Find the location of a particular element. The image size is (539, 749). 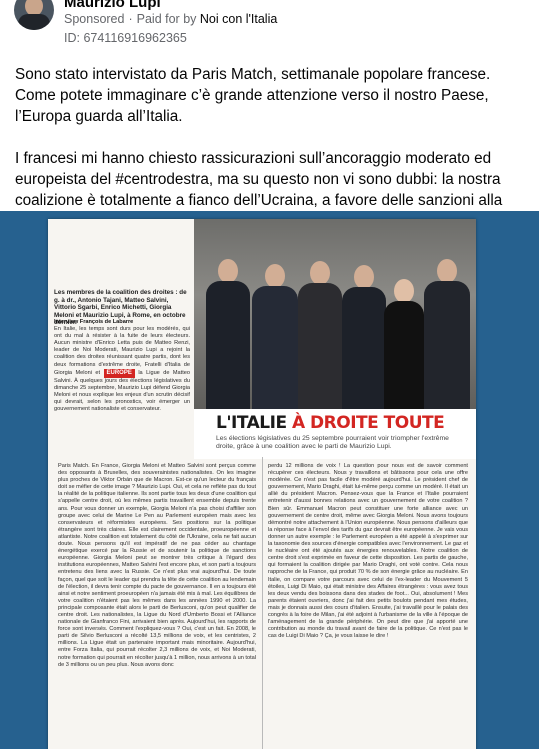

avatar is located at coordinates (34, 15).